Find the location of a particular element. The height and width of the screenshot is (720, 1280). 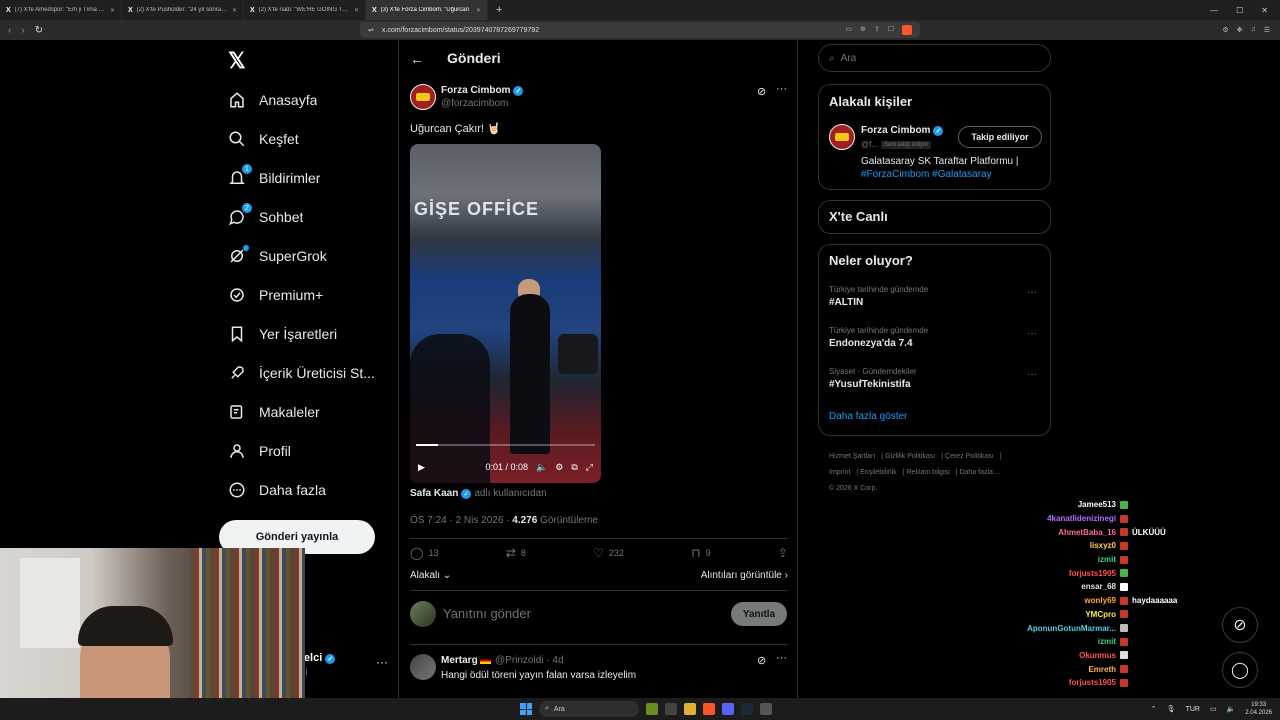

nav-item-notifications: 1 Bildirimler is located at coordinates (274, 177).